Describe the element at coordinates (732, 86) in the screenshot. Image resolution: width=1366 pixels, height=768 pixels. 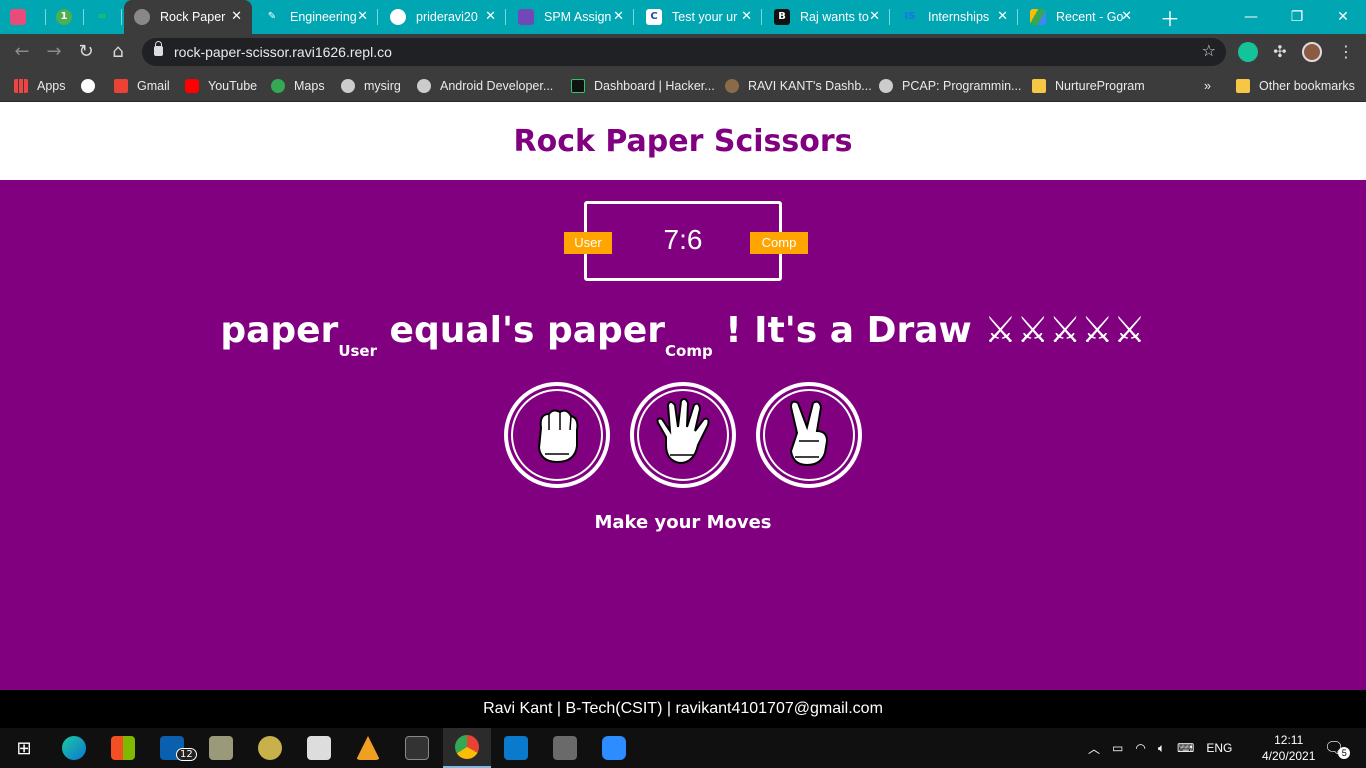
I see `chef-icon` at that location.